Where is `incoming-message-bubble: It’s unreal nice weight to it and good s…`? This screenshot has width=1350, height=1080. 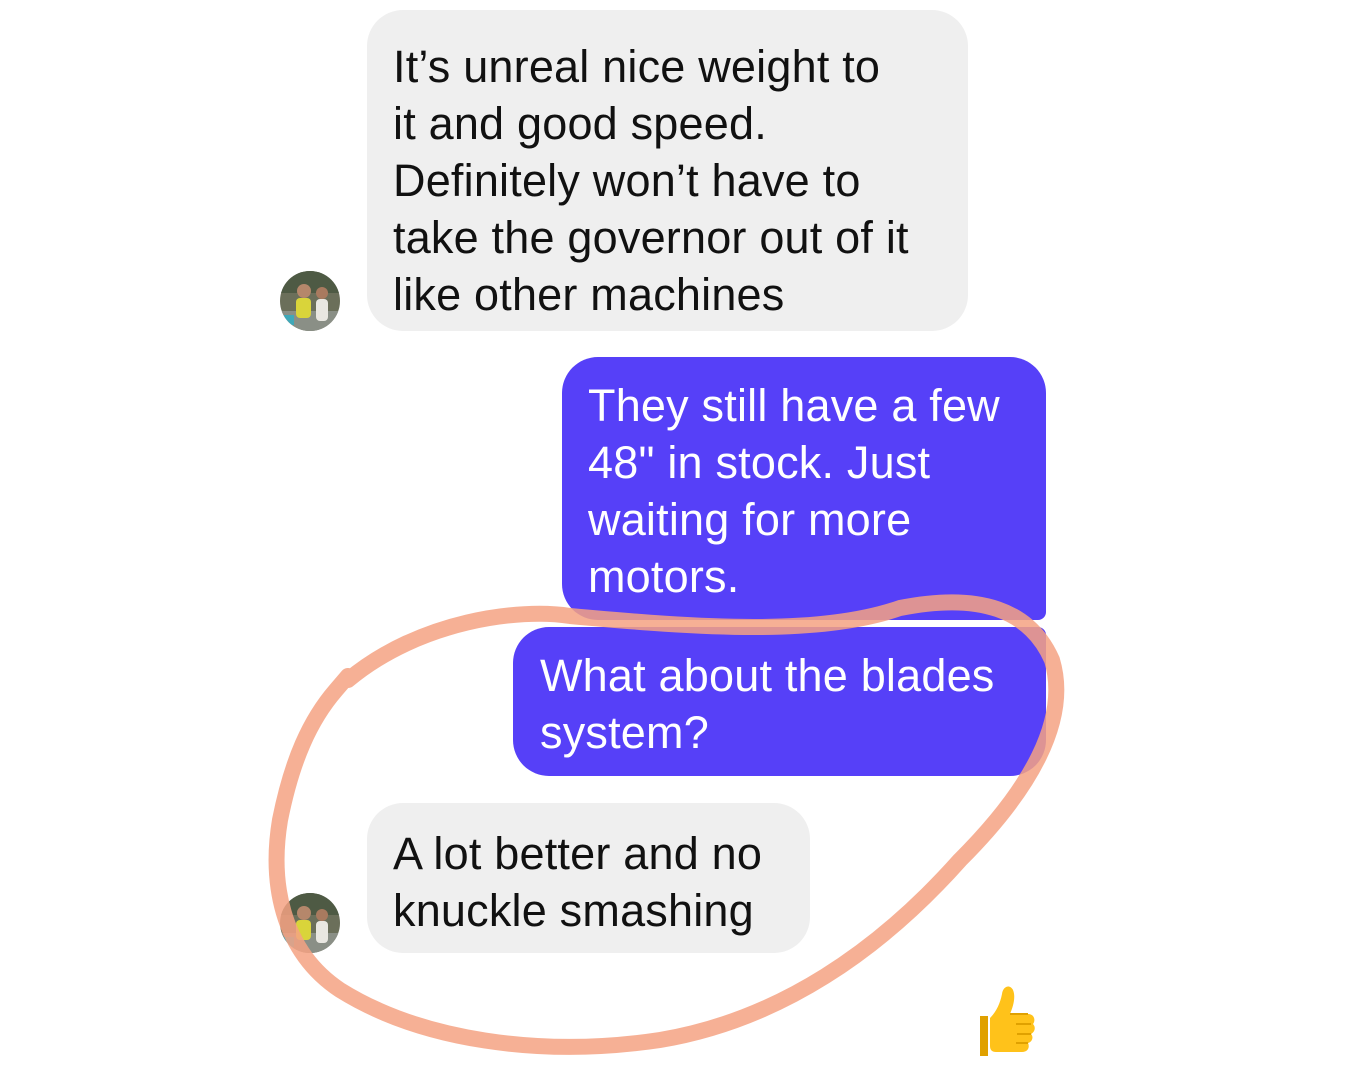
incoming-message-bubble: It’s unreal nice weight to it and good s… is located at coordinates (667, 170).